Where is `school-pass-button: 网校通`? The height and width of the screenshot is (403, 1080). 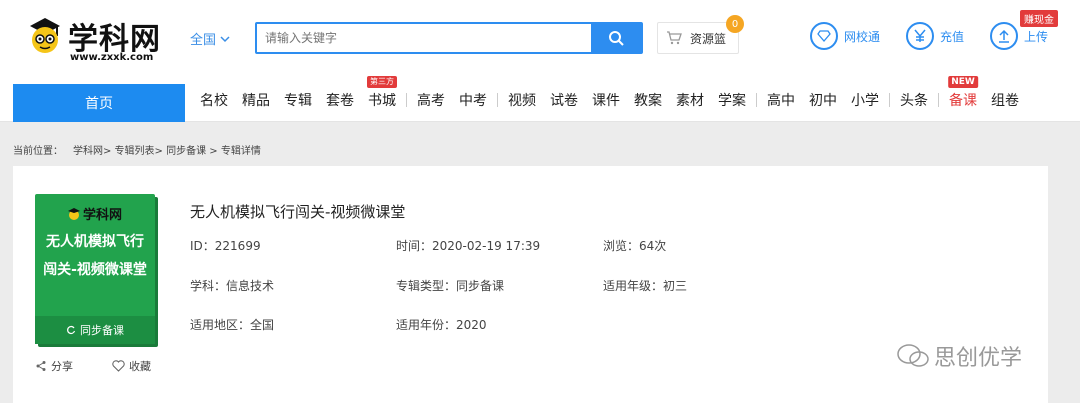 school-pass-button: 网校通 is located at coordinates (845, 36).